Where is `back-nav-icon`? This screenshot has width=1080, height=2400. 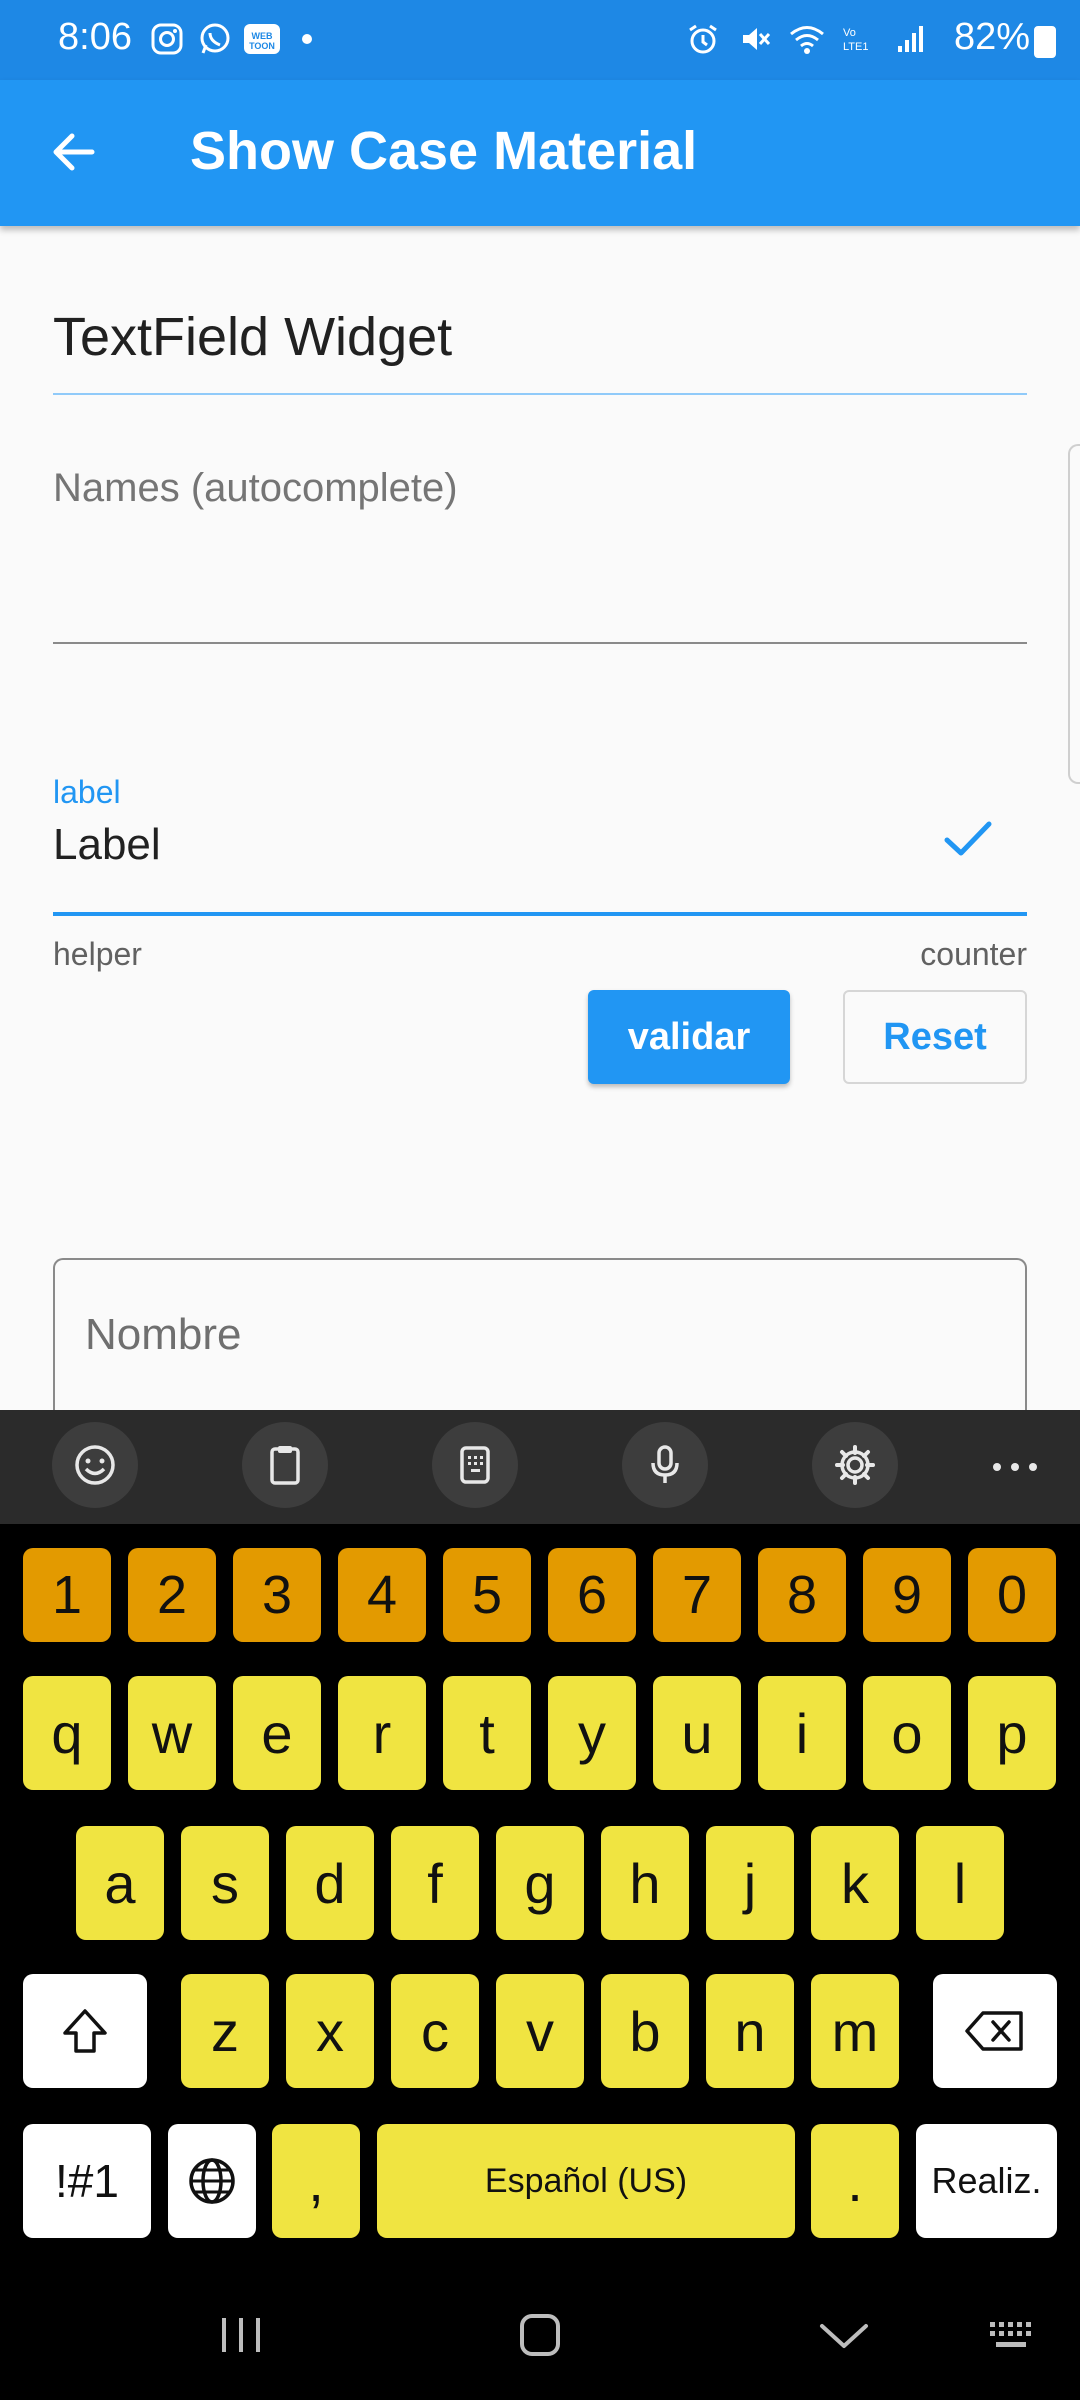
back-nav-icon is located at coordinates (844, 2336).